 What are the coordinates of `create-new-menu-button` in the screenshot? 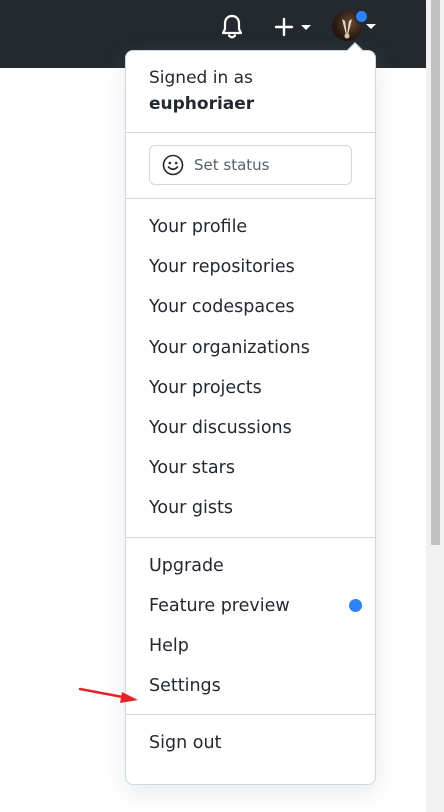 It's located at (292, 27).